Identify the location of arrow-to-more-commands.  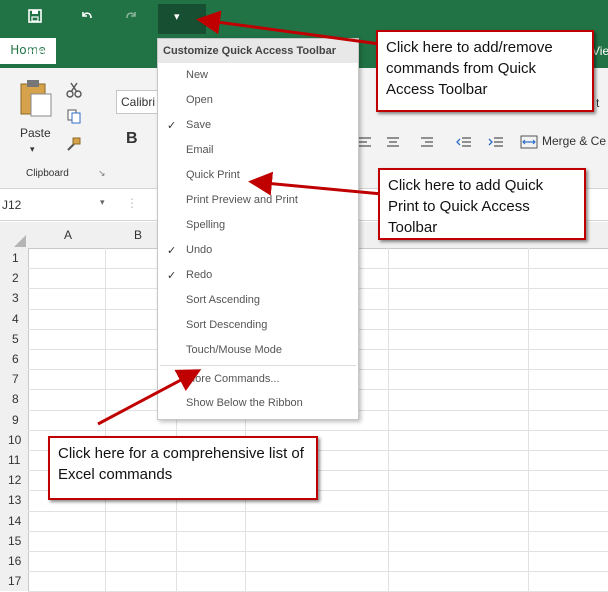
(149, 397).